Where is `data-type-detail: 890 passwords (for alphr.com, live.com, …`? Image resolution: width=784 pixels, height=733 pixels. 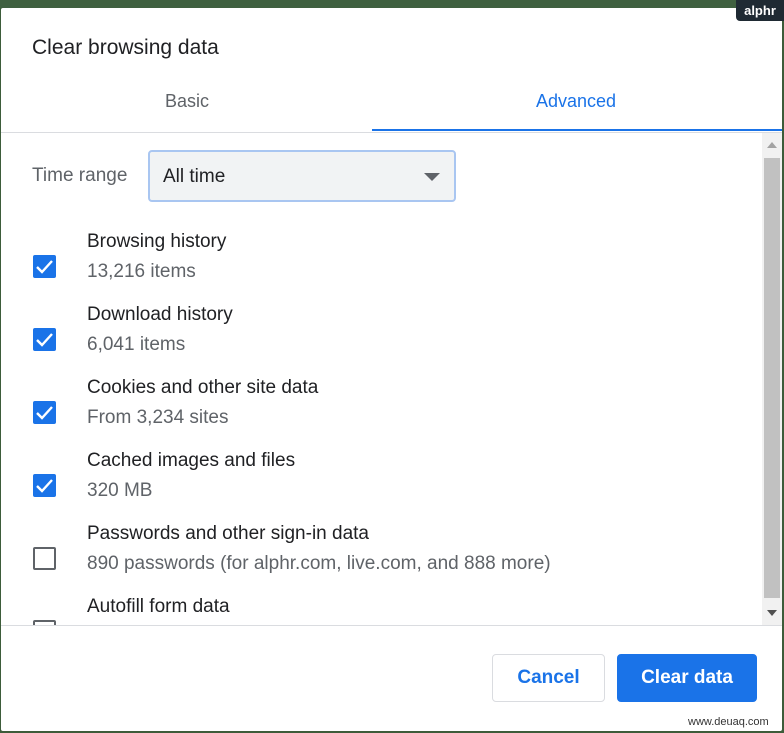 data-type-detail: 890 passwords (for alphr.com, live.com, … is located at coordinates (319, 563).